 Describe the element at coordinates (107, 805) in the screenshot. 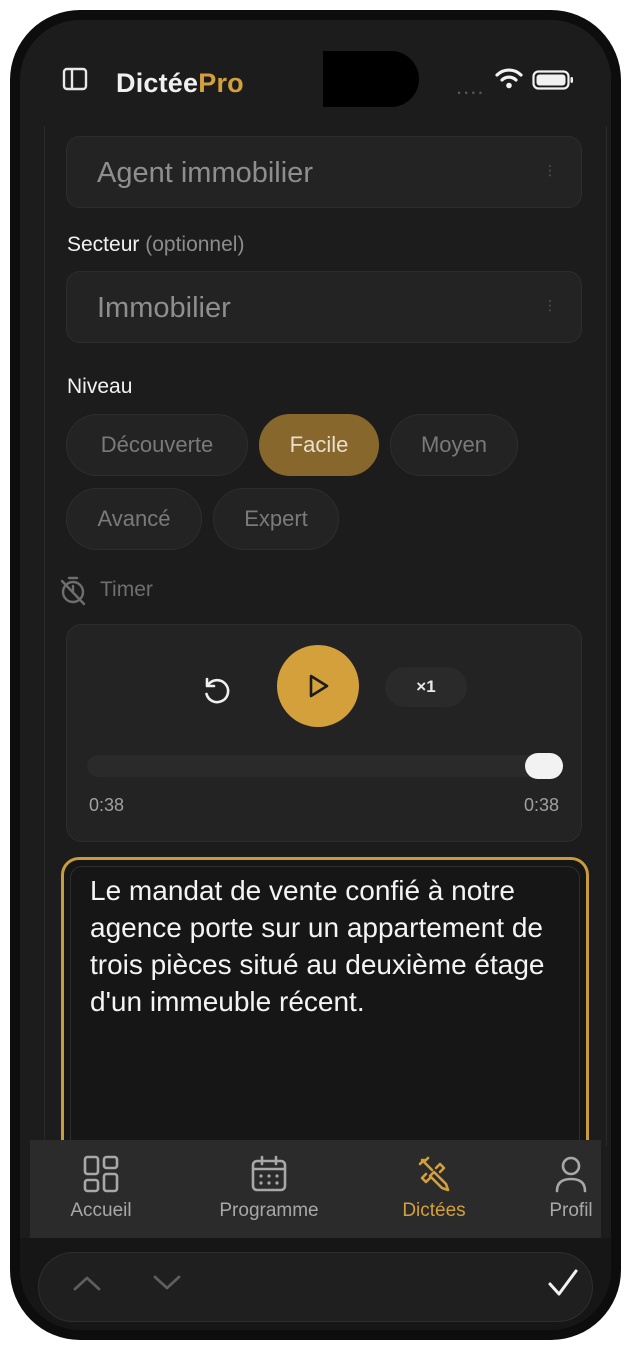

I see `elapsed-time: 0:38` at that location.